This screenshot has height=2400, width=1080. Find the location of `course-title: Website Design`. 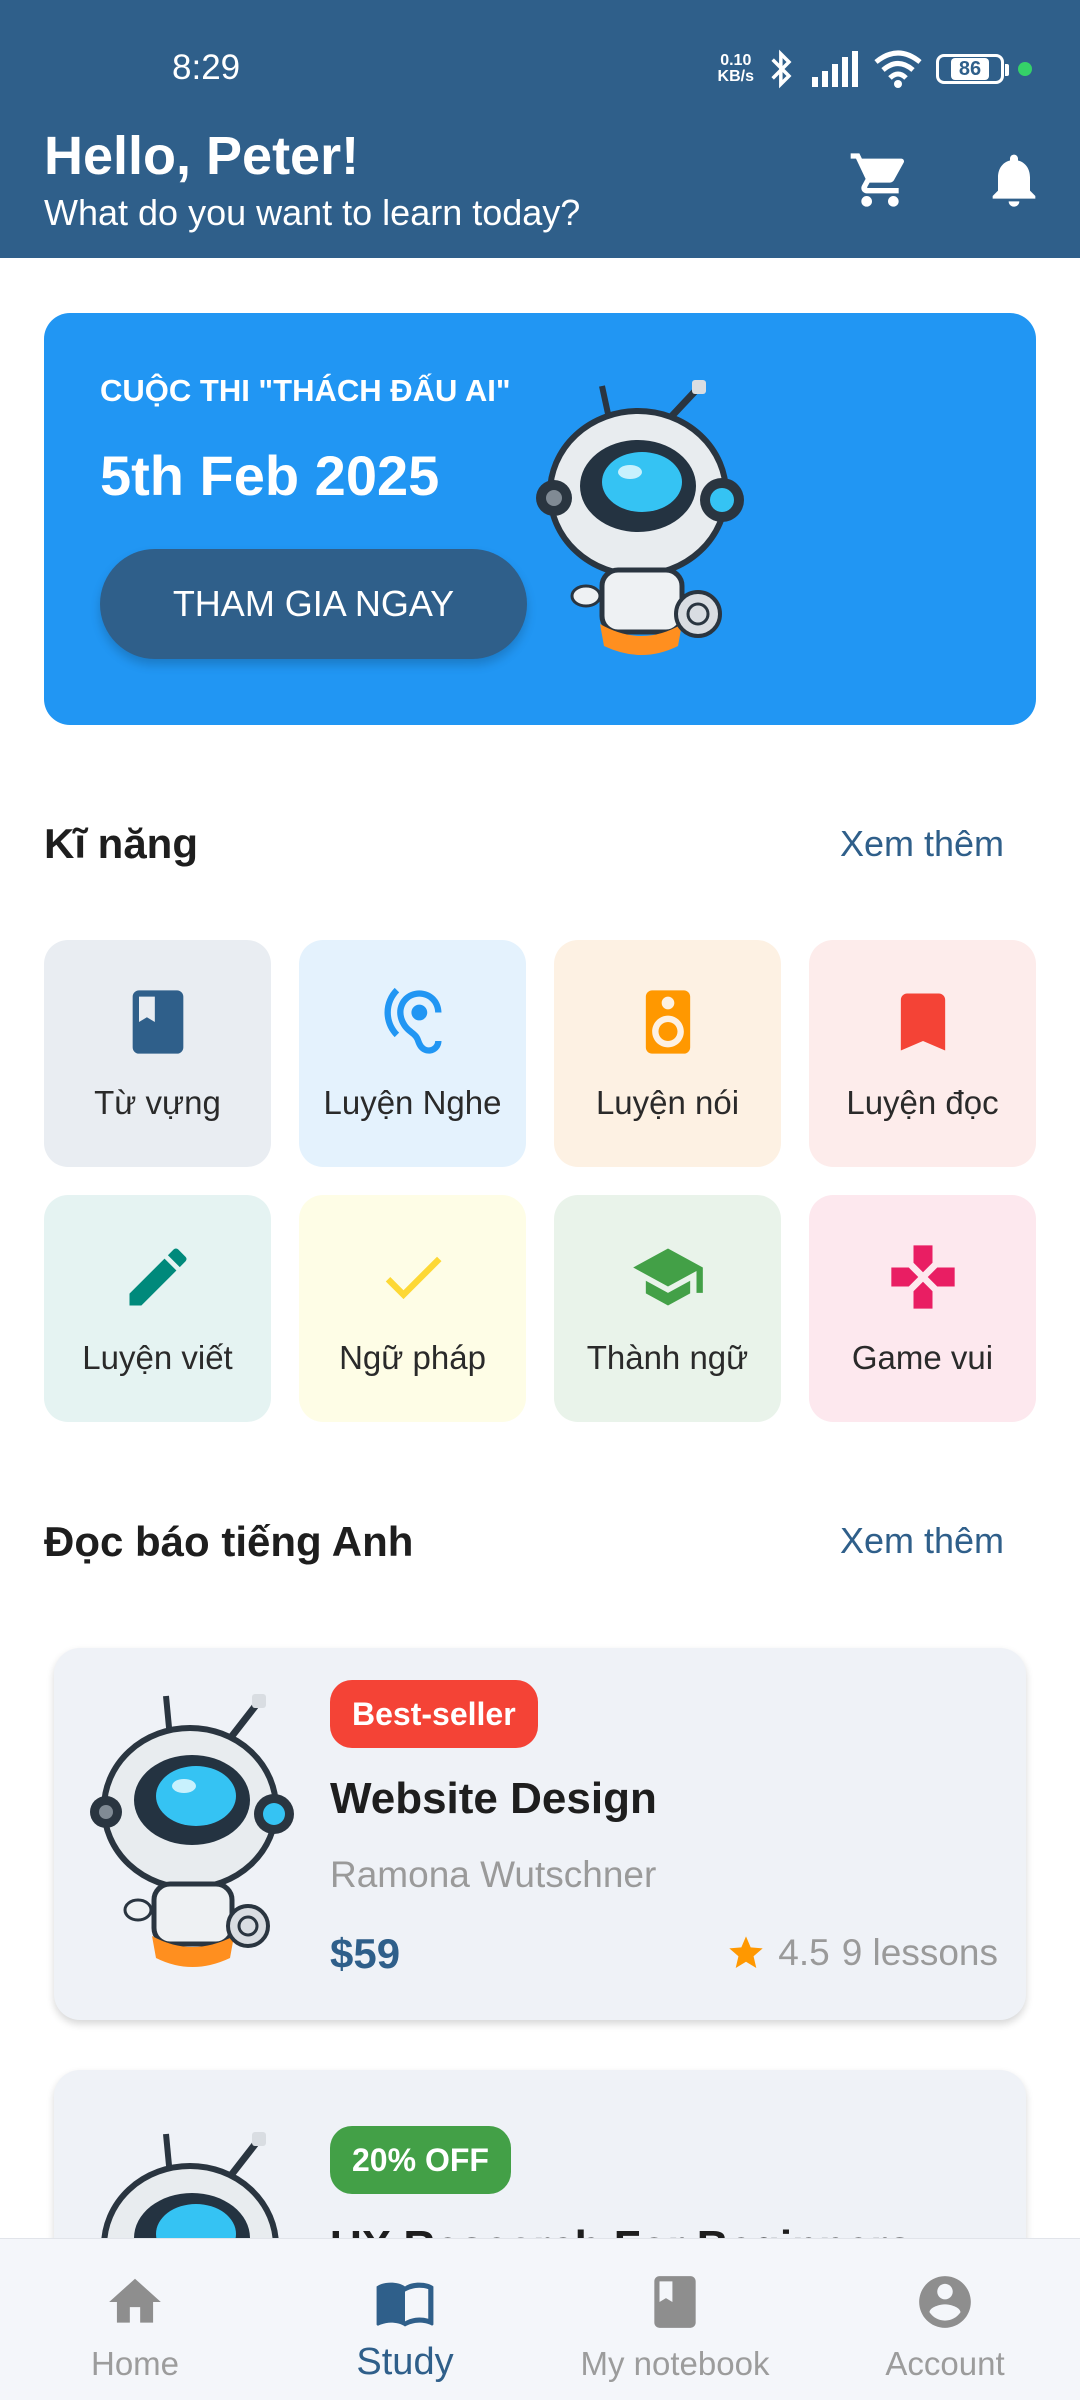

course-title: Website Design is located at coordinates (493, 1798).